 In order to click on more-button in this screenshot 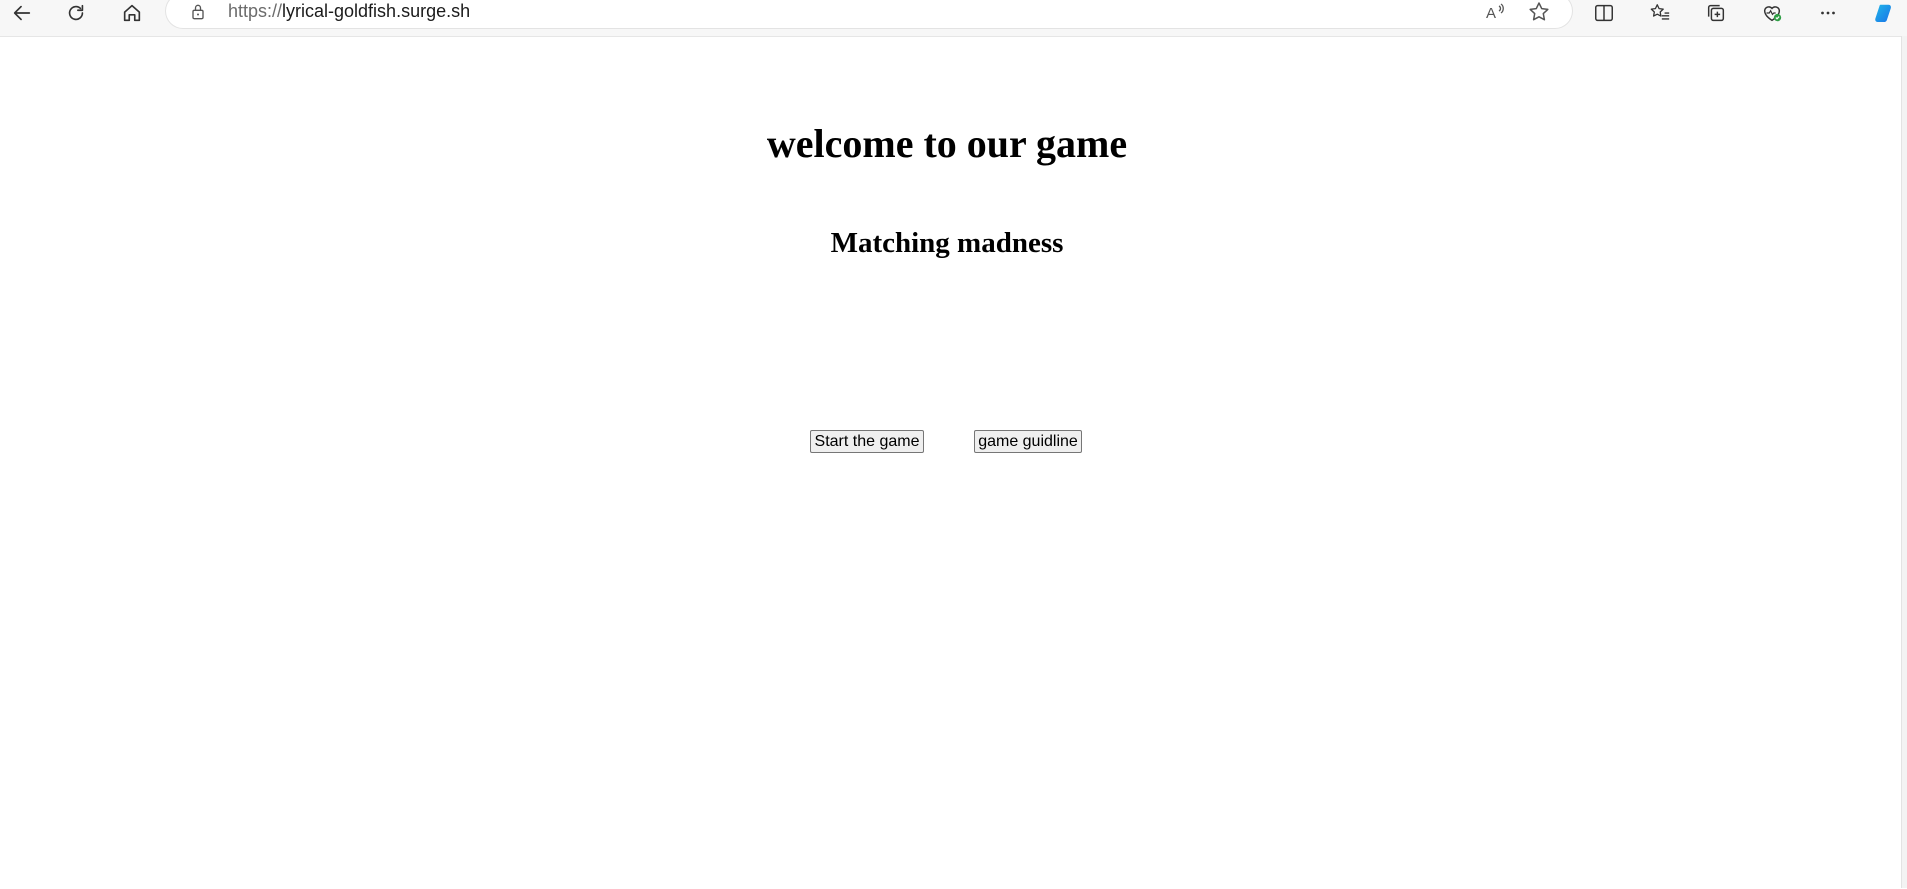, I will do `click(1828, 13)`.